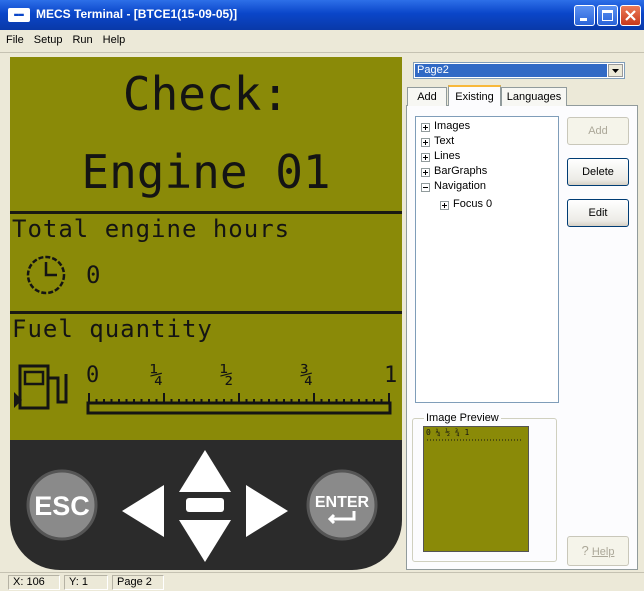 Image resolution: width=644 pixels, height=591 pixels. Describe the element at coordinates (391, 375) in the screenshot. I see `fuel-scale-label: 1` at that location.